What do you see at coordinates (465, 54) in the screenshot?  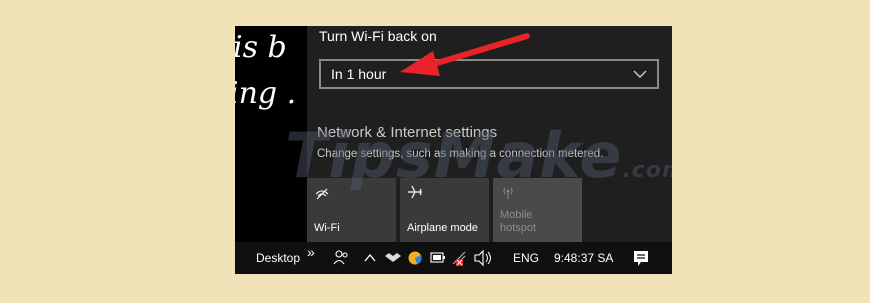 I see `annotation-arrow` at bounding box center [465, 54].